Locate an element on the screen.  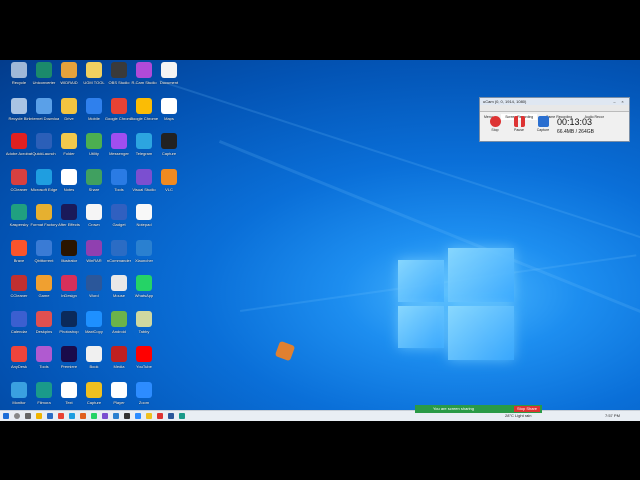
ucam-titlebar: uCam (0, 0, 1914, 1080) – × is located at coordinates (554, 101).